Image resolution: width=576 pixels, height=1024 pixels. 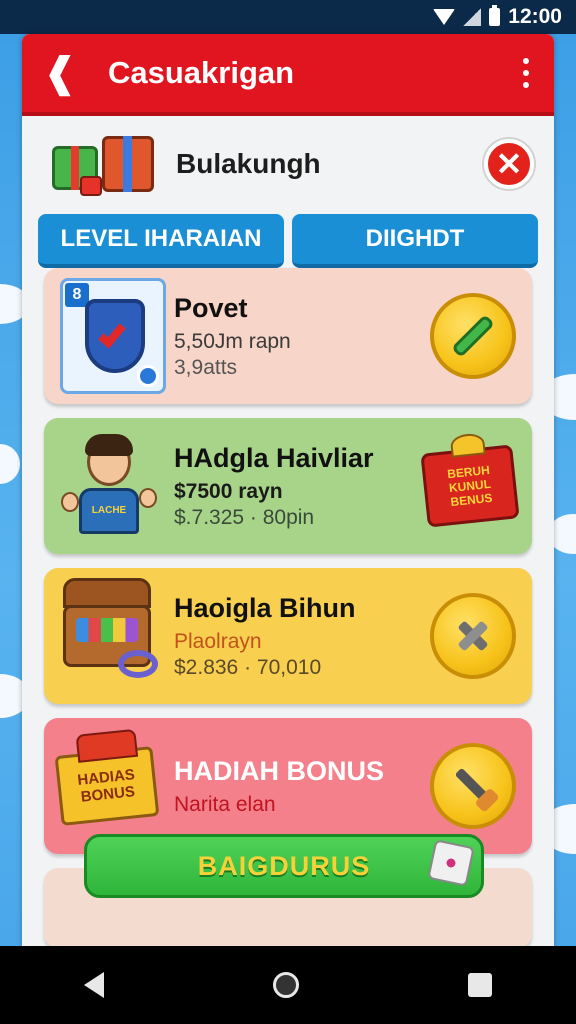 I want to click on back-button: ❰, so click(x=60, y=73).